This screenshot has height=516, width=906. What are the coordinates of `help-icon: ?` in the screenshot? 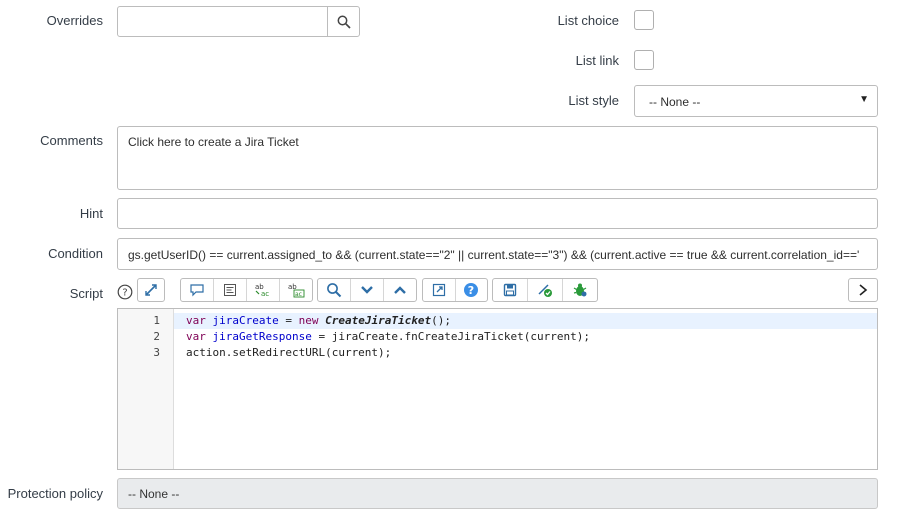 It's located at (125, 292).